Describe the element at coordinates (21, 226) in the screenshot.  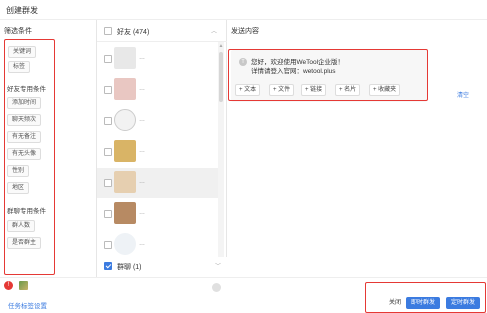
I see `filter-chip-group-0: 群人数` at that location.